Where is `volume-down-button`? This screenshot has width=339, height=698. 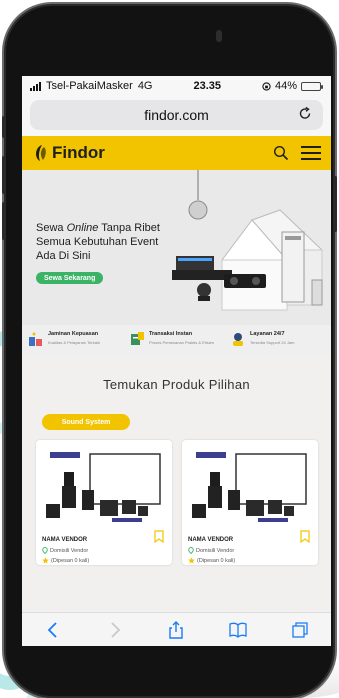 volume-down-button is located at coordinates (4, 221).